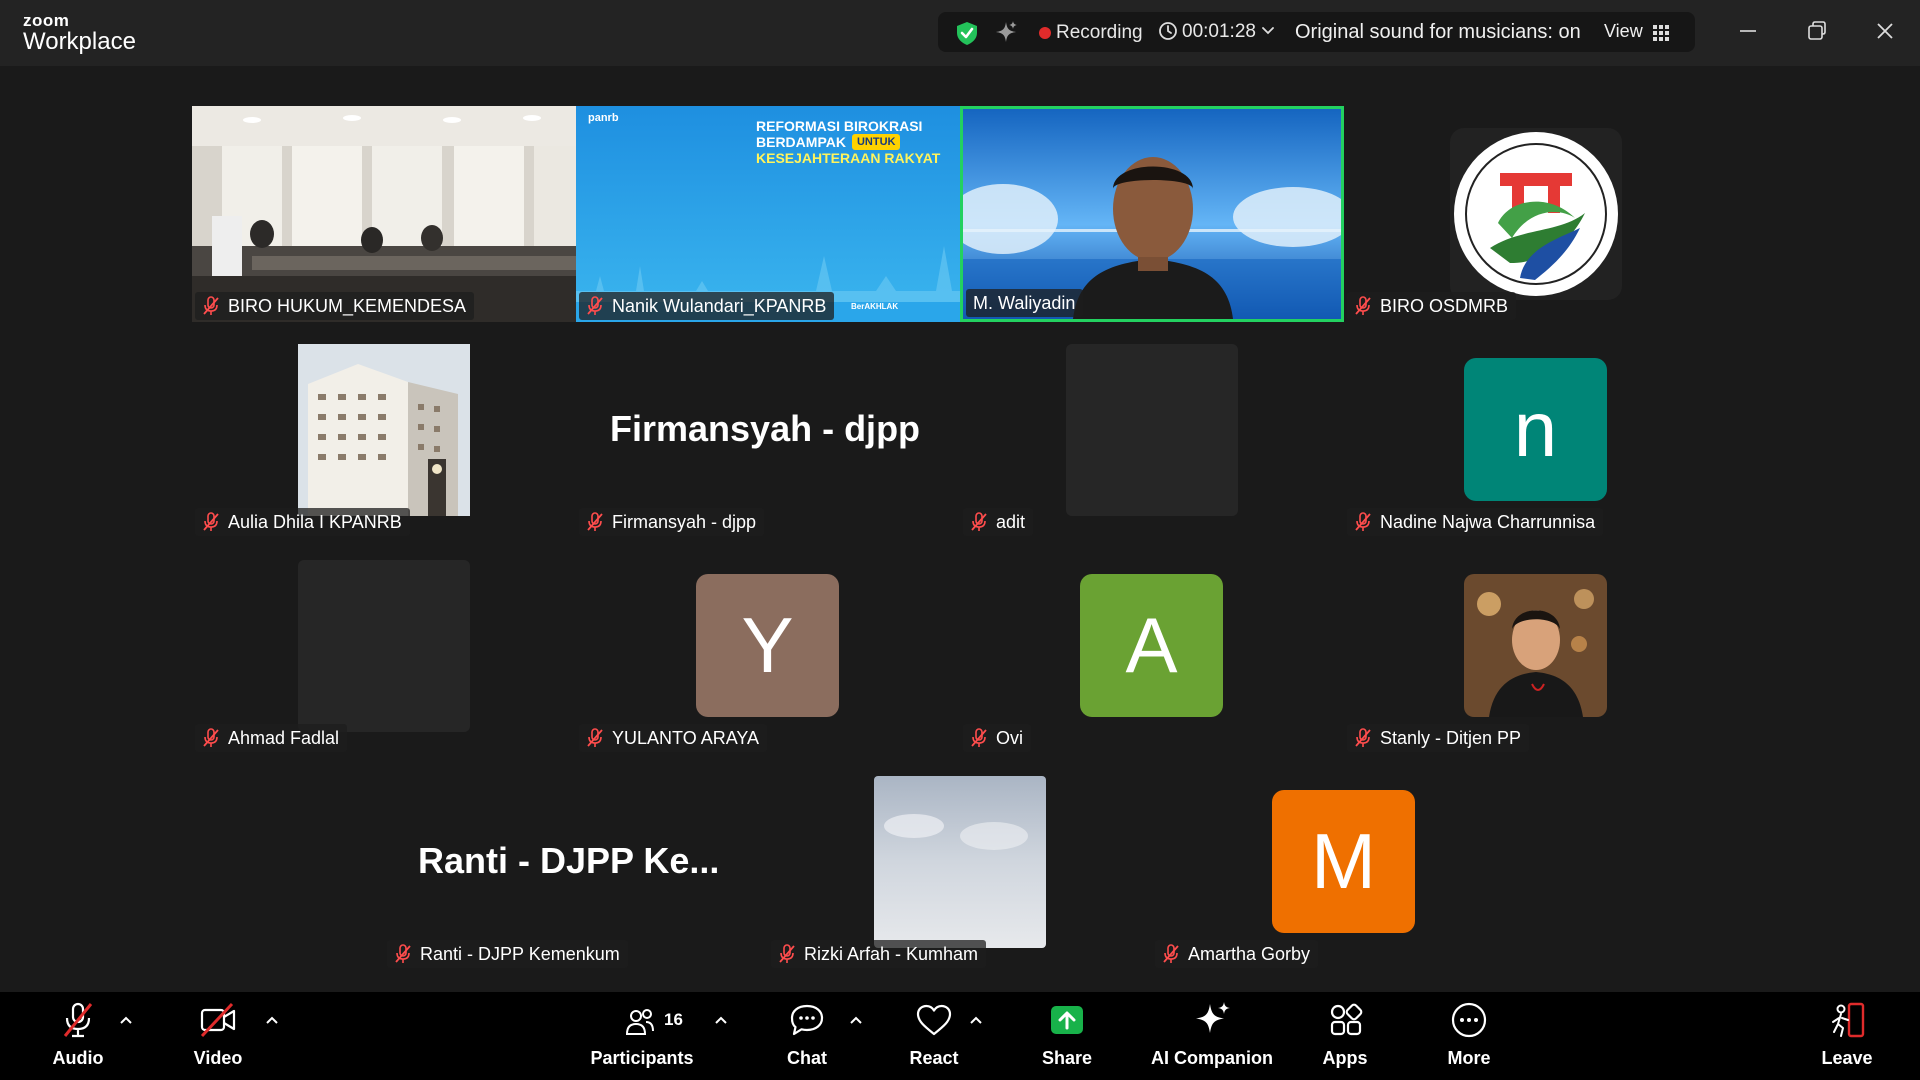 This screenshot has width=1920, height=1080. Describe the element at coordinates (1268, 31) in the screenshot. I see `chevron-down-icon` at that location.